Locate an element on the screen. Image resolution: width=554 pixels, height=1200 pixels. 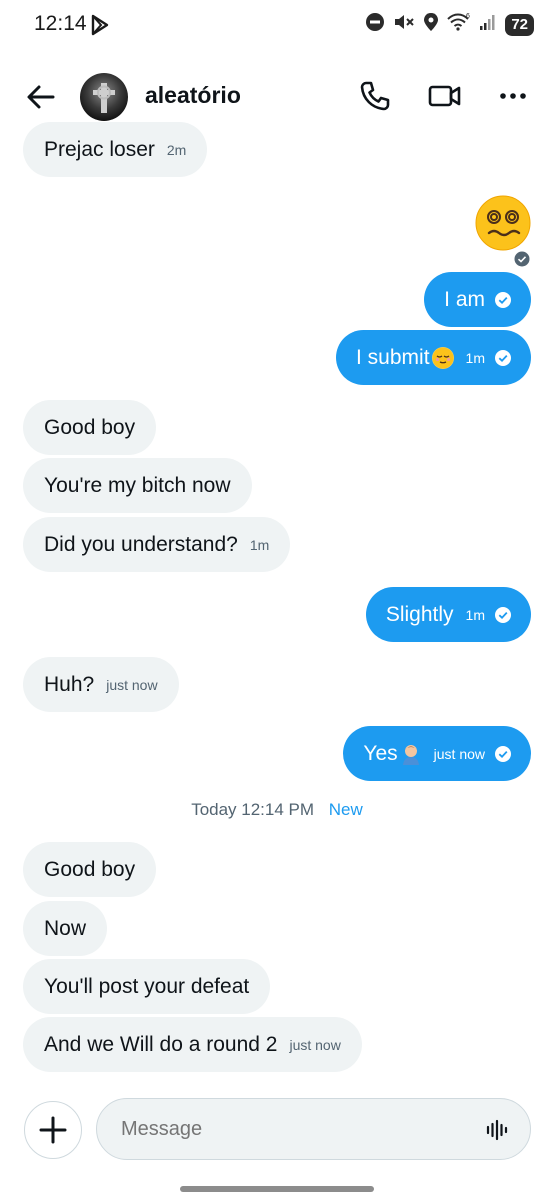
message-received: Did you understand? 1m is located at coordinates (157, 544).